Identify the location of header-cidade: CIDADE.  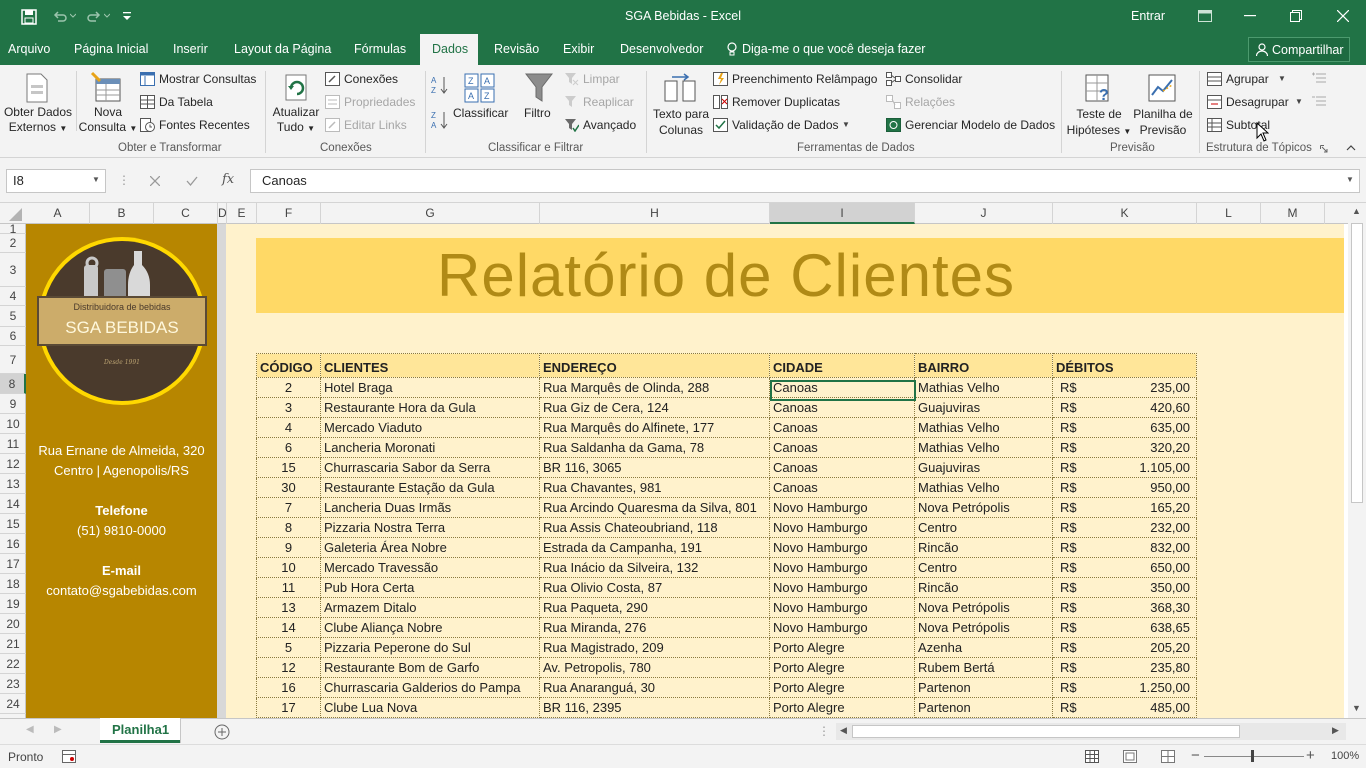
(842, 365).